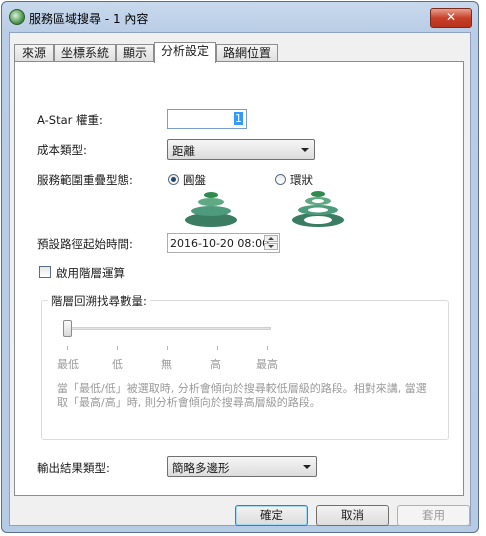 The height and width of the screenshot is (536, 486). I want to click on slider-label-high: 高, so click(215, 364).